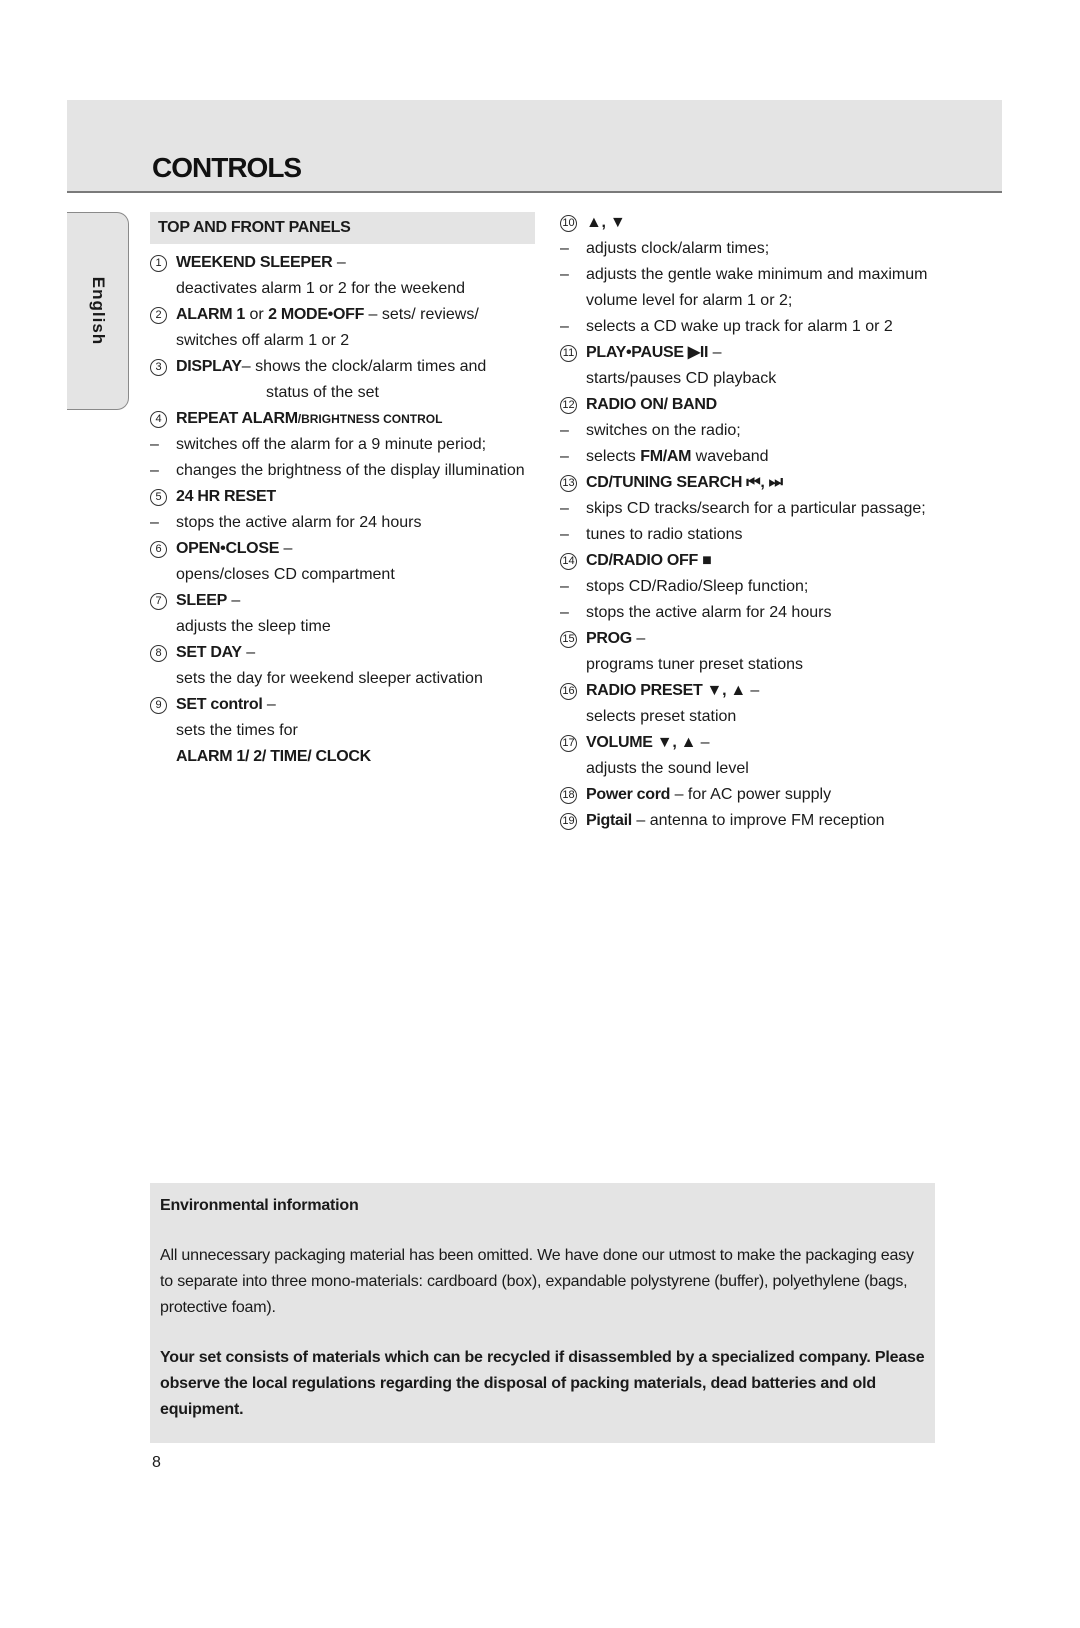 Image resolution: width=1080 pixels, height=1628 pixels. I want to click on control-item-1: 1 WEEKEND SLEEPER –, so click(342, 263).